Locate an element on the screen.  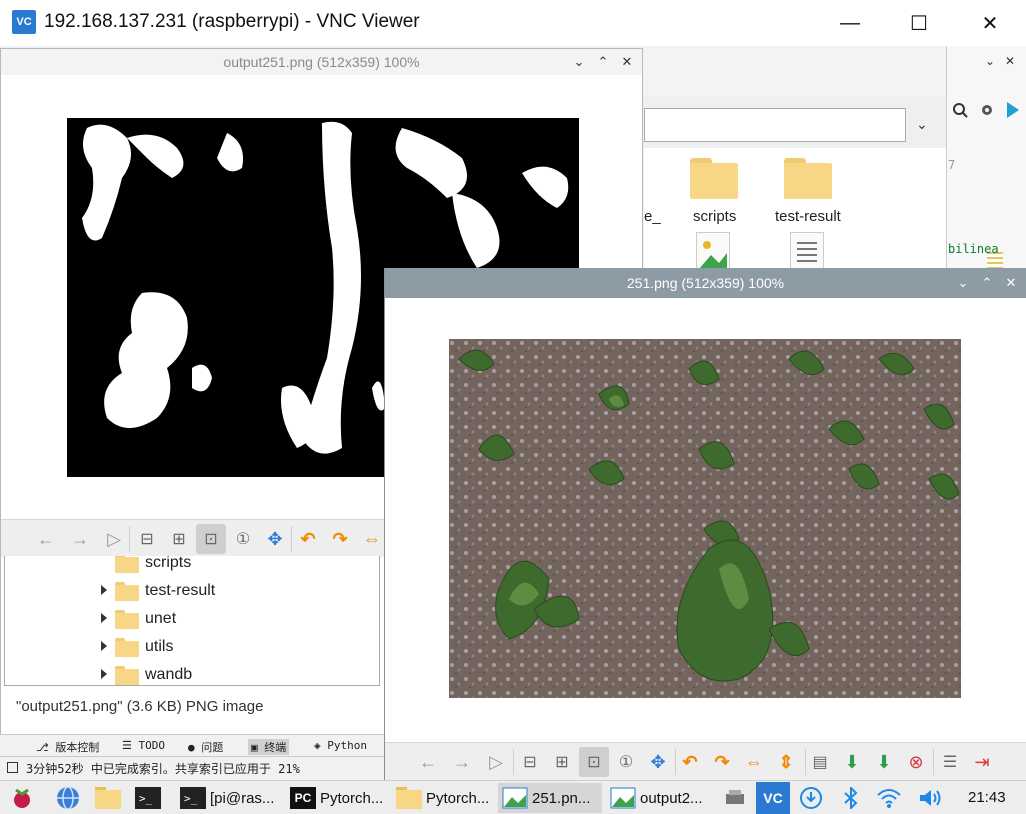
globe-icon is located at coordinates (68, 798).